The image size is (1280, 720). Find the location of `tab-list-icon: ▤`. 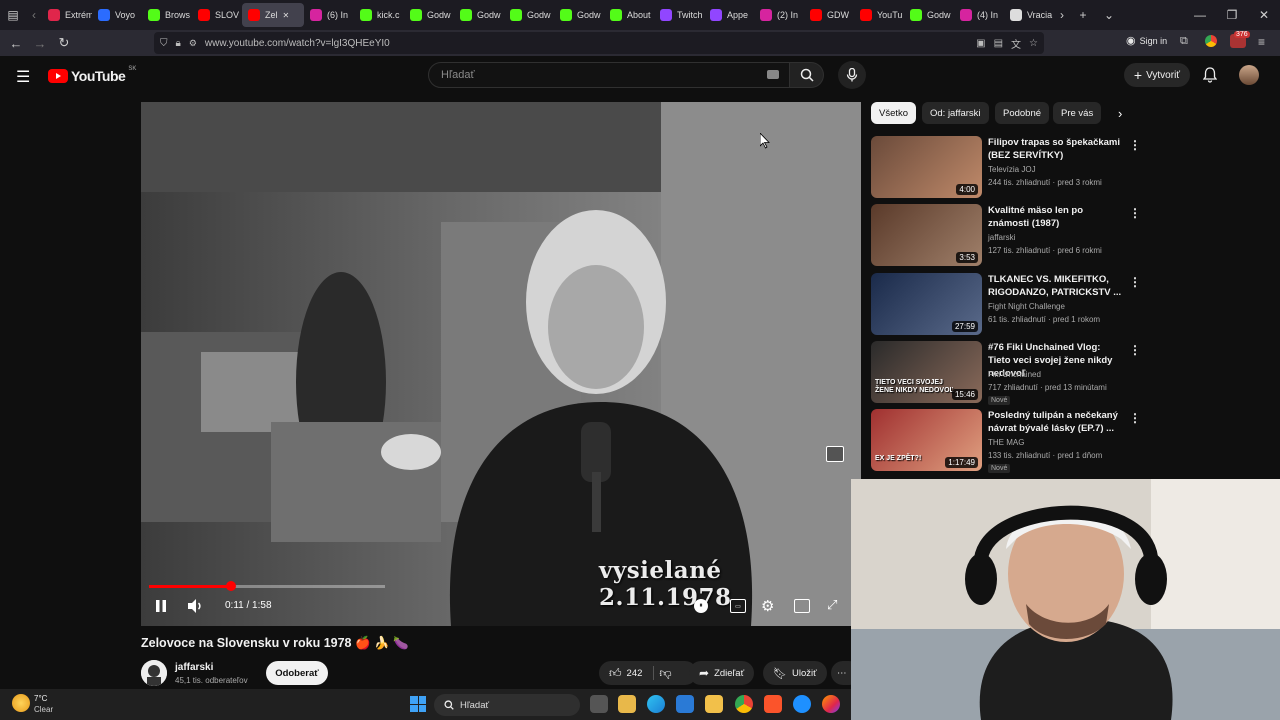

tab-list-icon: ▤ is located at coordinates (13, 15).